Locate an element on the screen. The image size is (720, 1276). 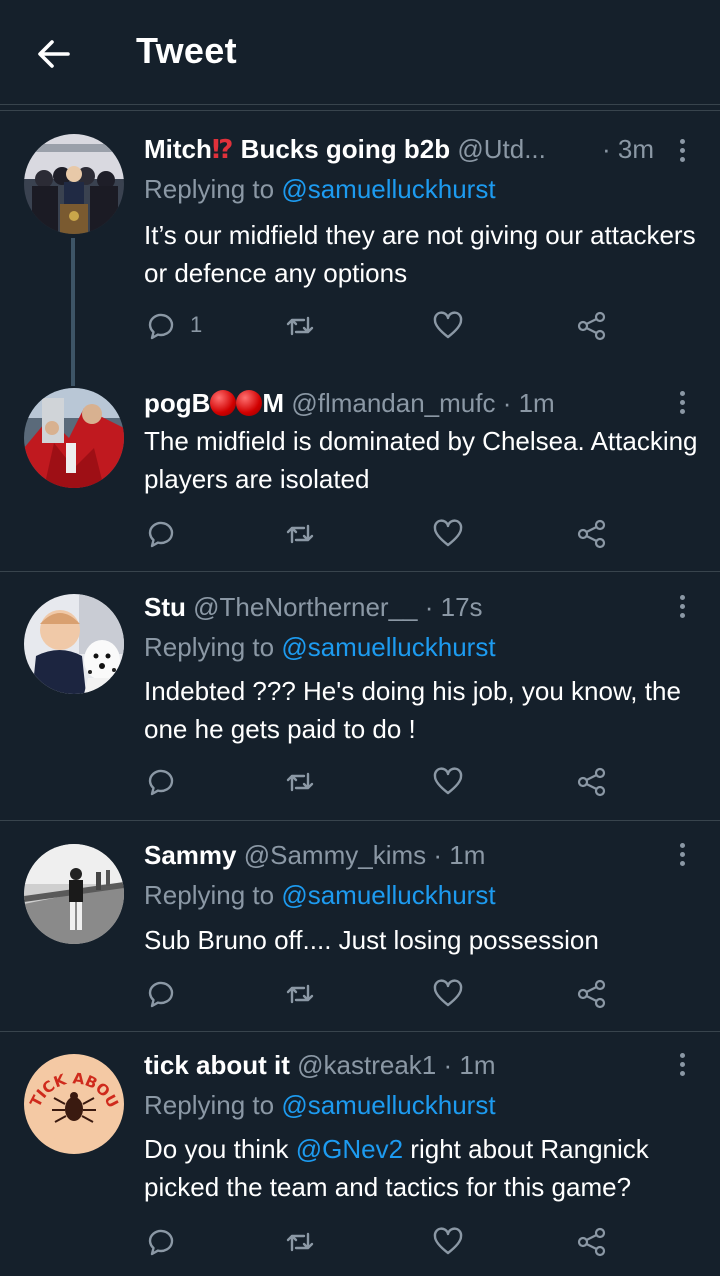
tweet-header: tick about it @kastreak1 · 1m is located at coordinates (320, 1065).